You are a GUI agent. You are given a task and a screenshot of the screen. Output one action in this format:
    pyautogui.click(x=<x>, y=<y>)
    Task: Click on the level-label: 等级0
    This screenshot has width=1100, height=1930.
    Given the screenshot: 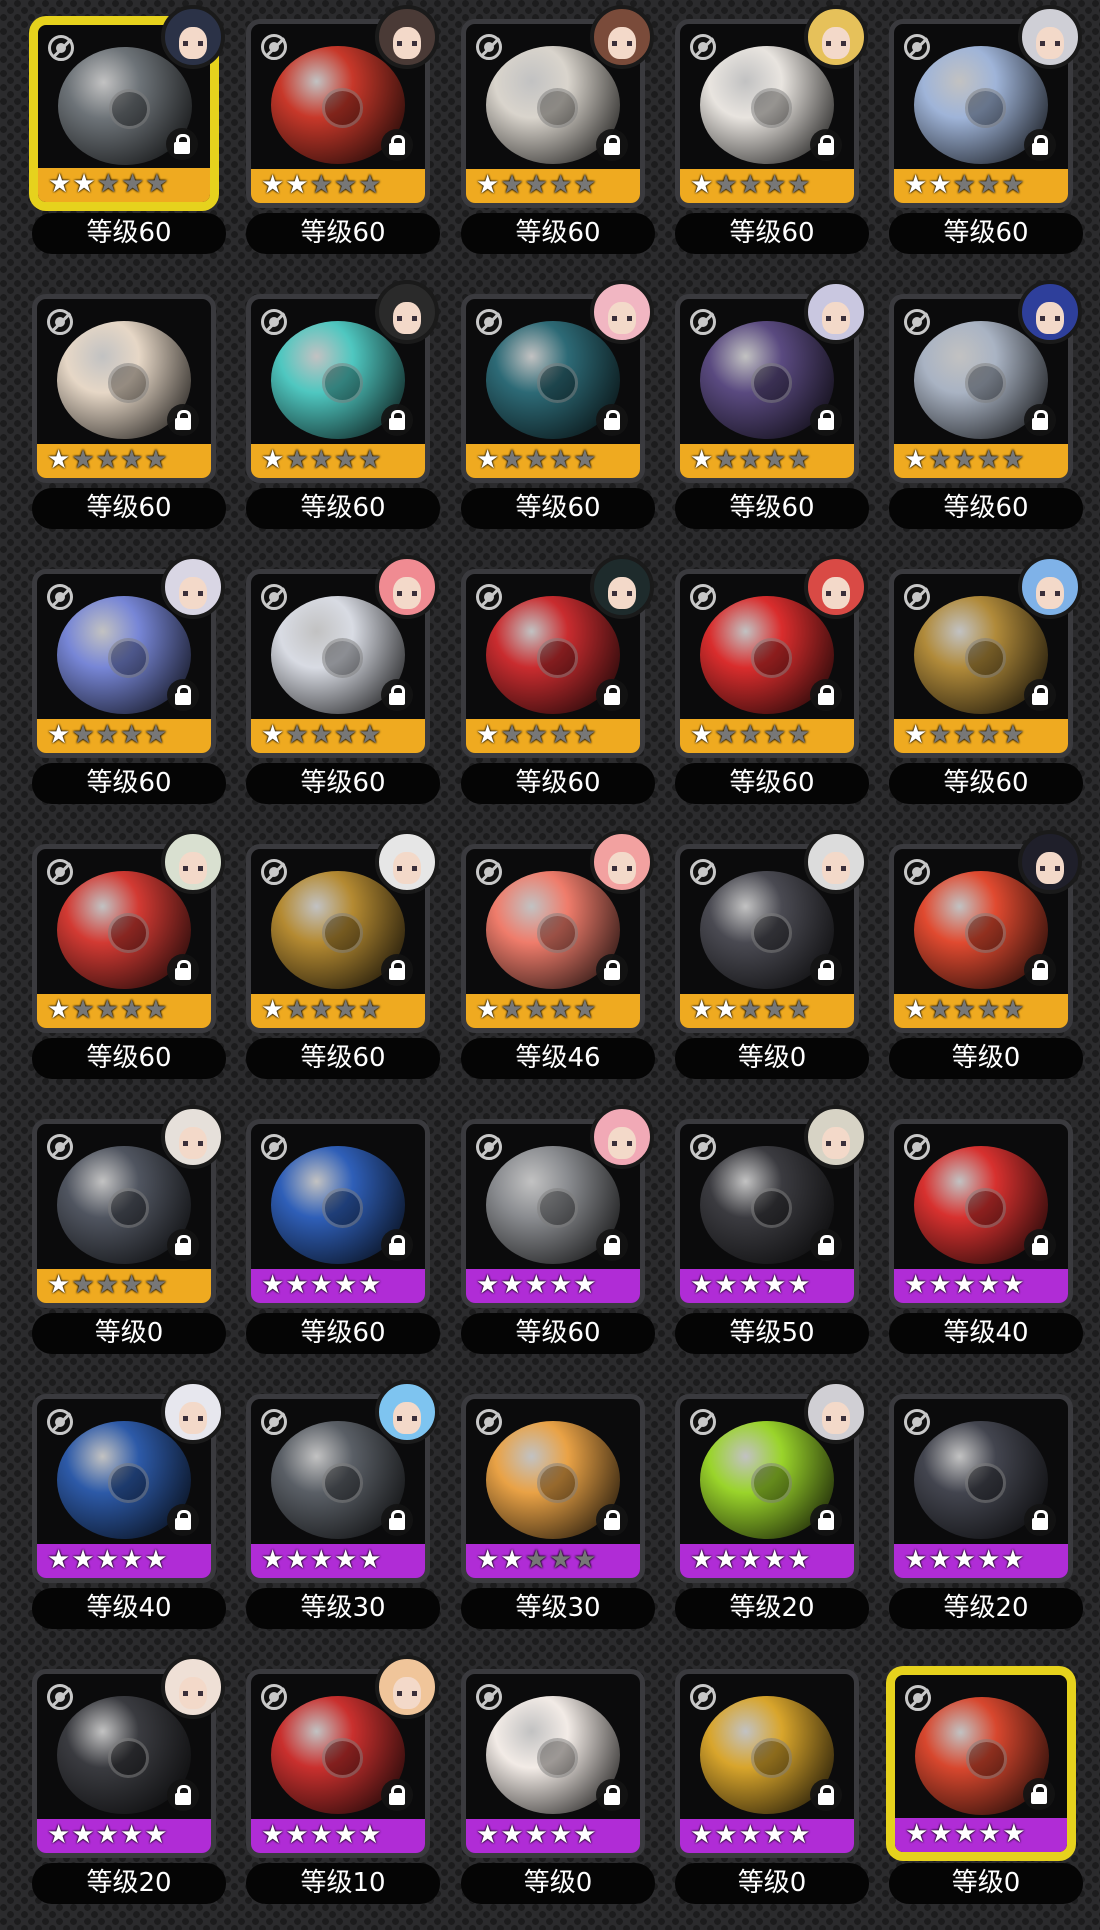 What is the action you would take?
    pyautogui.click(x=986, y=1058)
    